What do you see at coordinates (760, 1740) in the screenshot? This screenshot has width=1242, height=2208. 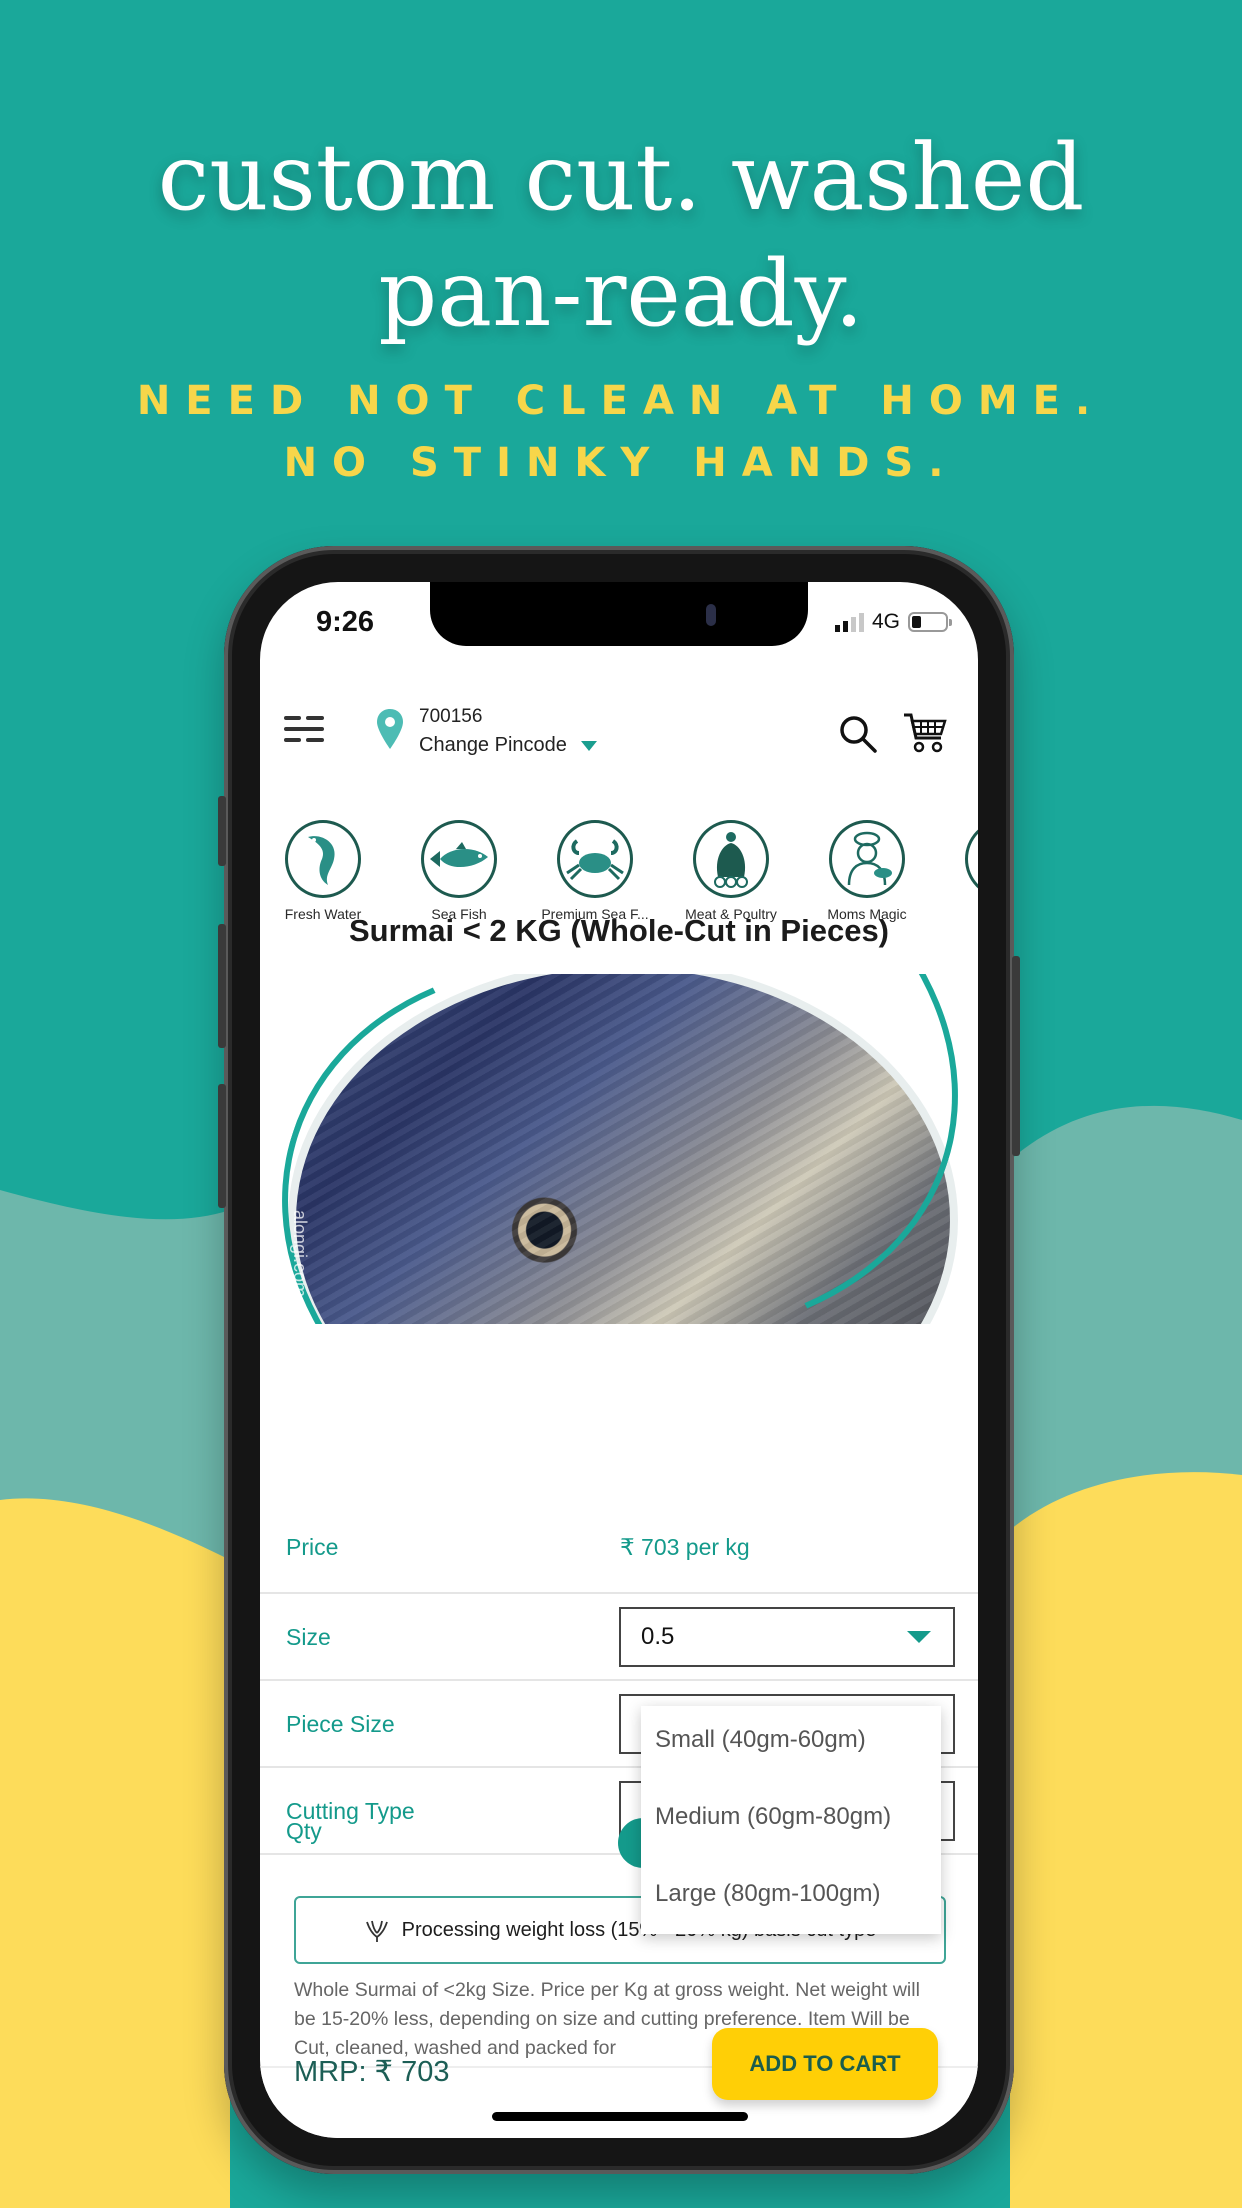 I see `dropdown-option-small: Small (40gm-60gm)` at bounding box center [760, 1740].